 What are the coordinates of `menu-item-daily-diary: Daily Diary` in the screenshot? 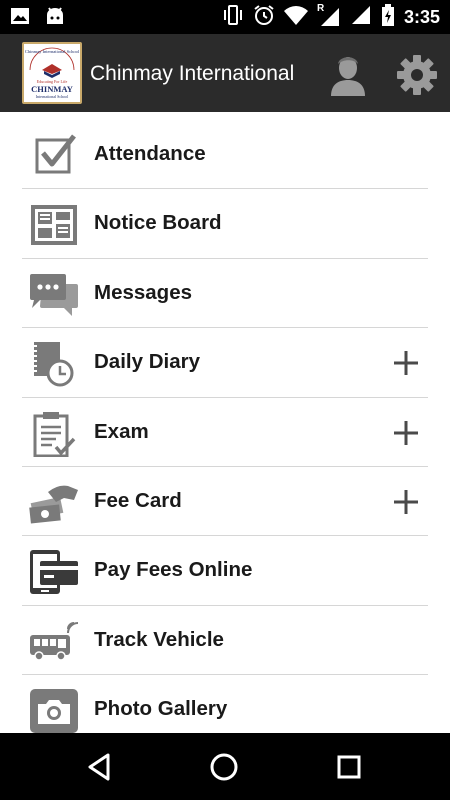 It's located at (225, 363).